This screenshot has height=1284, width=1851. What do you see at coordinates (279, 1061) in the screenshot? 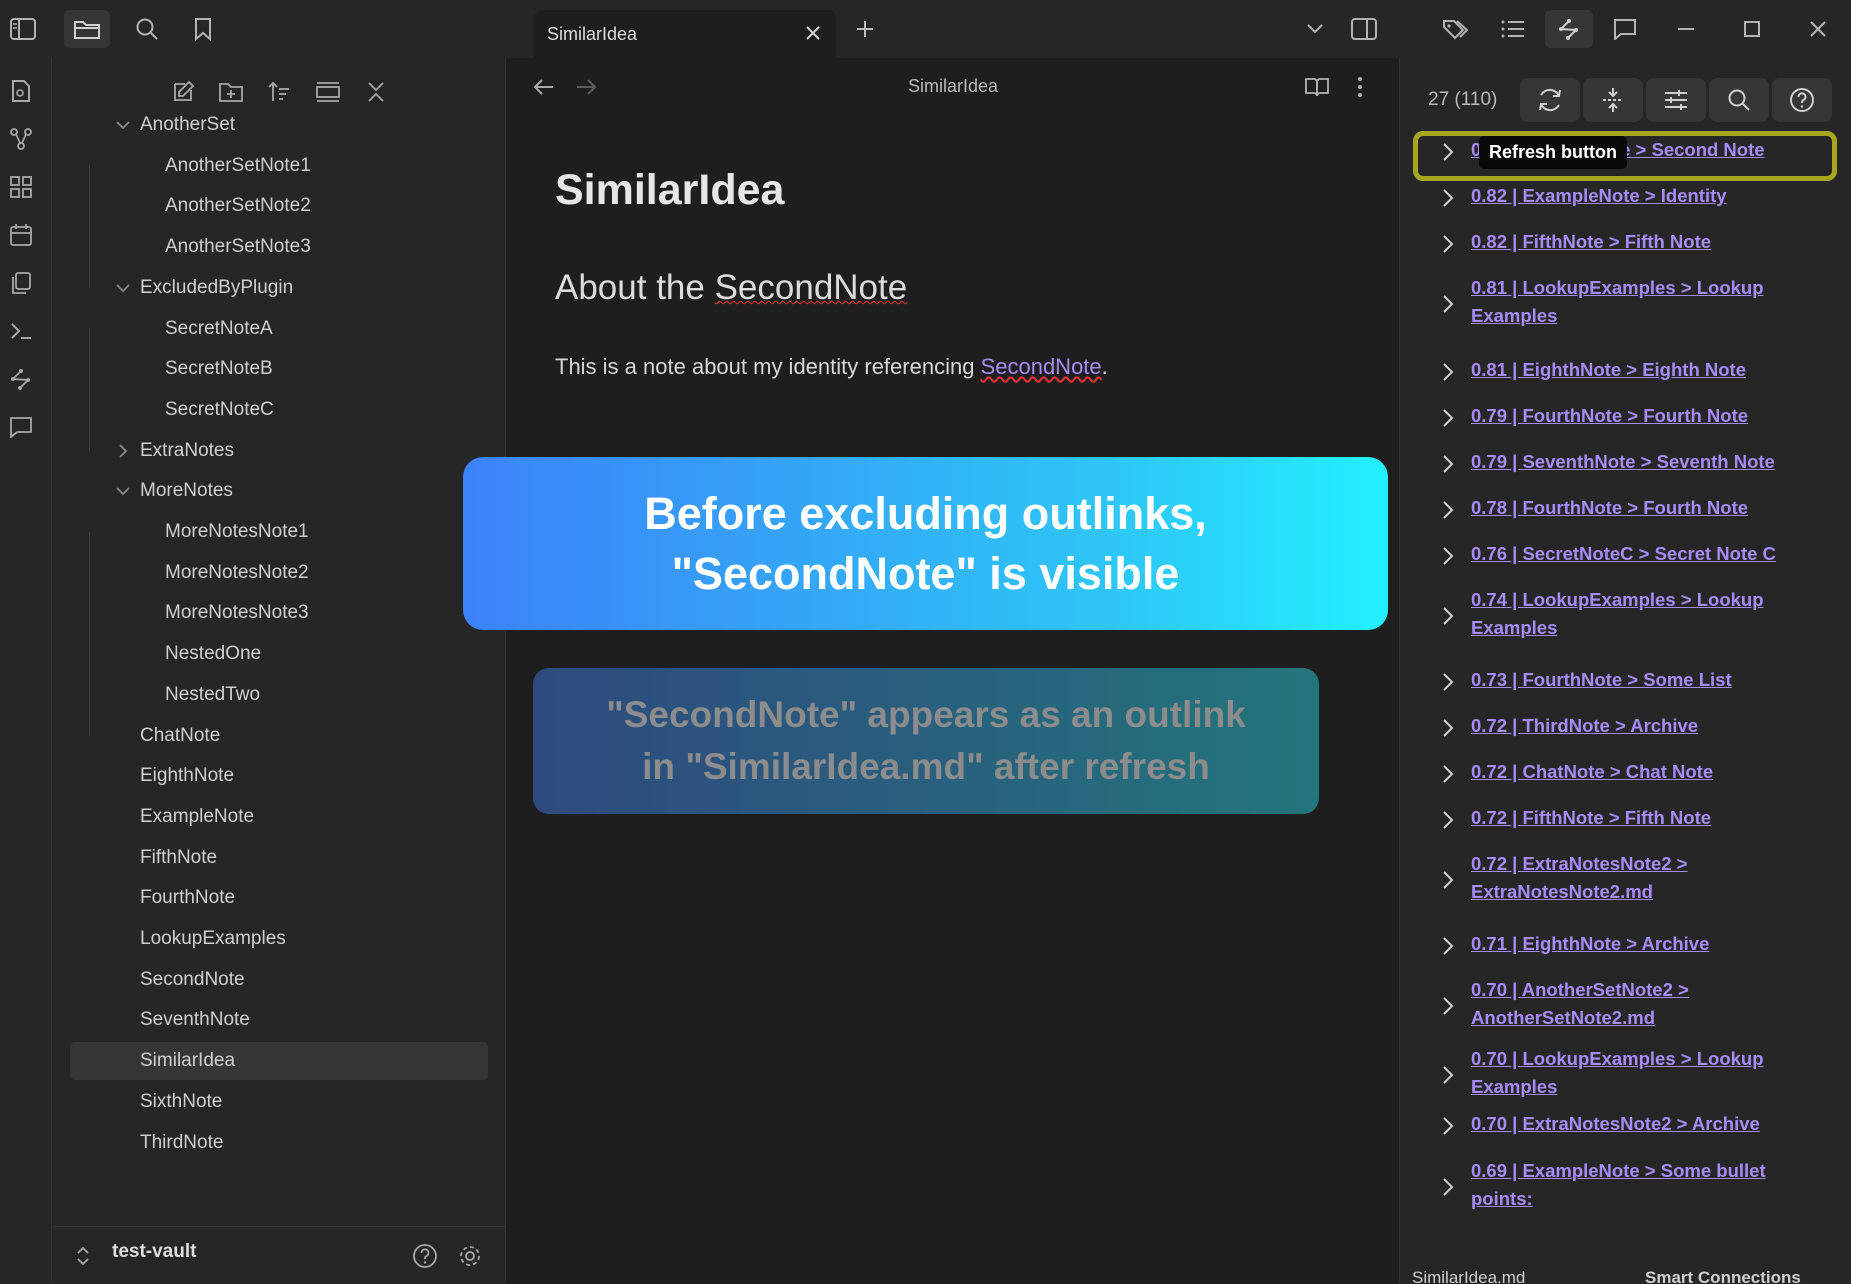
I see `tree-file: SimilarIdea` at bounding box center [279, 1061].